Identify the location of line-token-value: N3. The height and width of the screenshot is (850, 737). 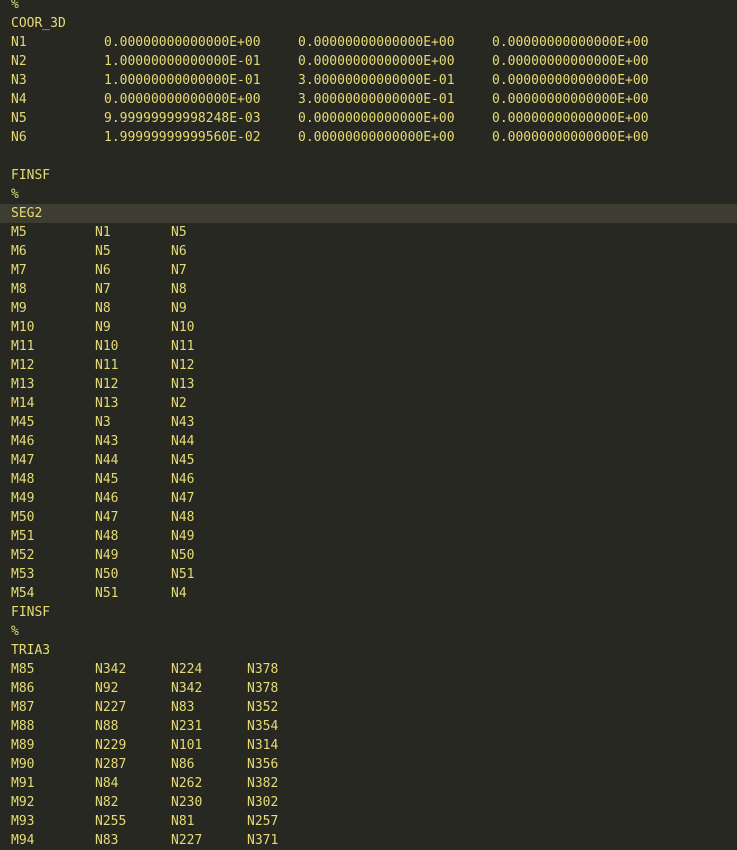
(103, 422).